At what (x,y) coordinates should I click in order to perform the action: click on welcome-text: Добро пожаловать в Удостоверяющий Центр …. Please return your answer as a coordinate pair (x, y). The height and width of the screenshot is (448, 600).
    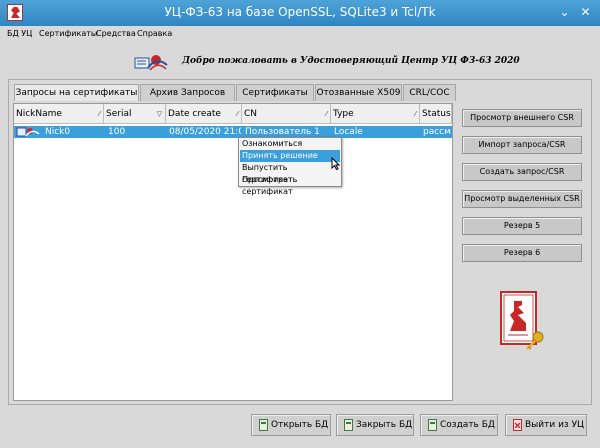
    Looking at the image, I should click on (351, 61).